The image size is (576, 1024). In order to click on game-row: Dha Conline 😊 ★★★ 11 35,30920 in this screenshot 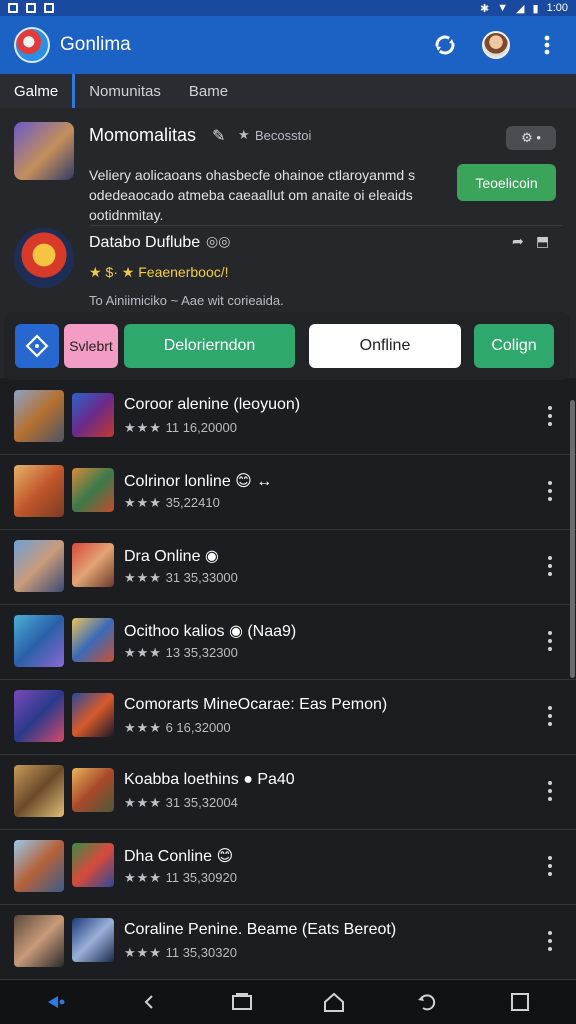, I will do `click(288, 867)`.